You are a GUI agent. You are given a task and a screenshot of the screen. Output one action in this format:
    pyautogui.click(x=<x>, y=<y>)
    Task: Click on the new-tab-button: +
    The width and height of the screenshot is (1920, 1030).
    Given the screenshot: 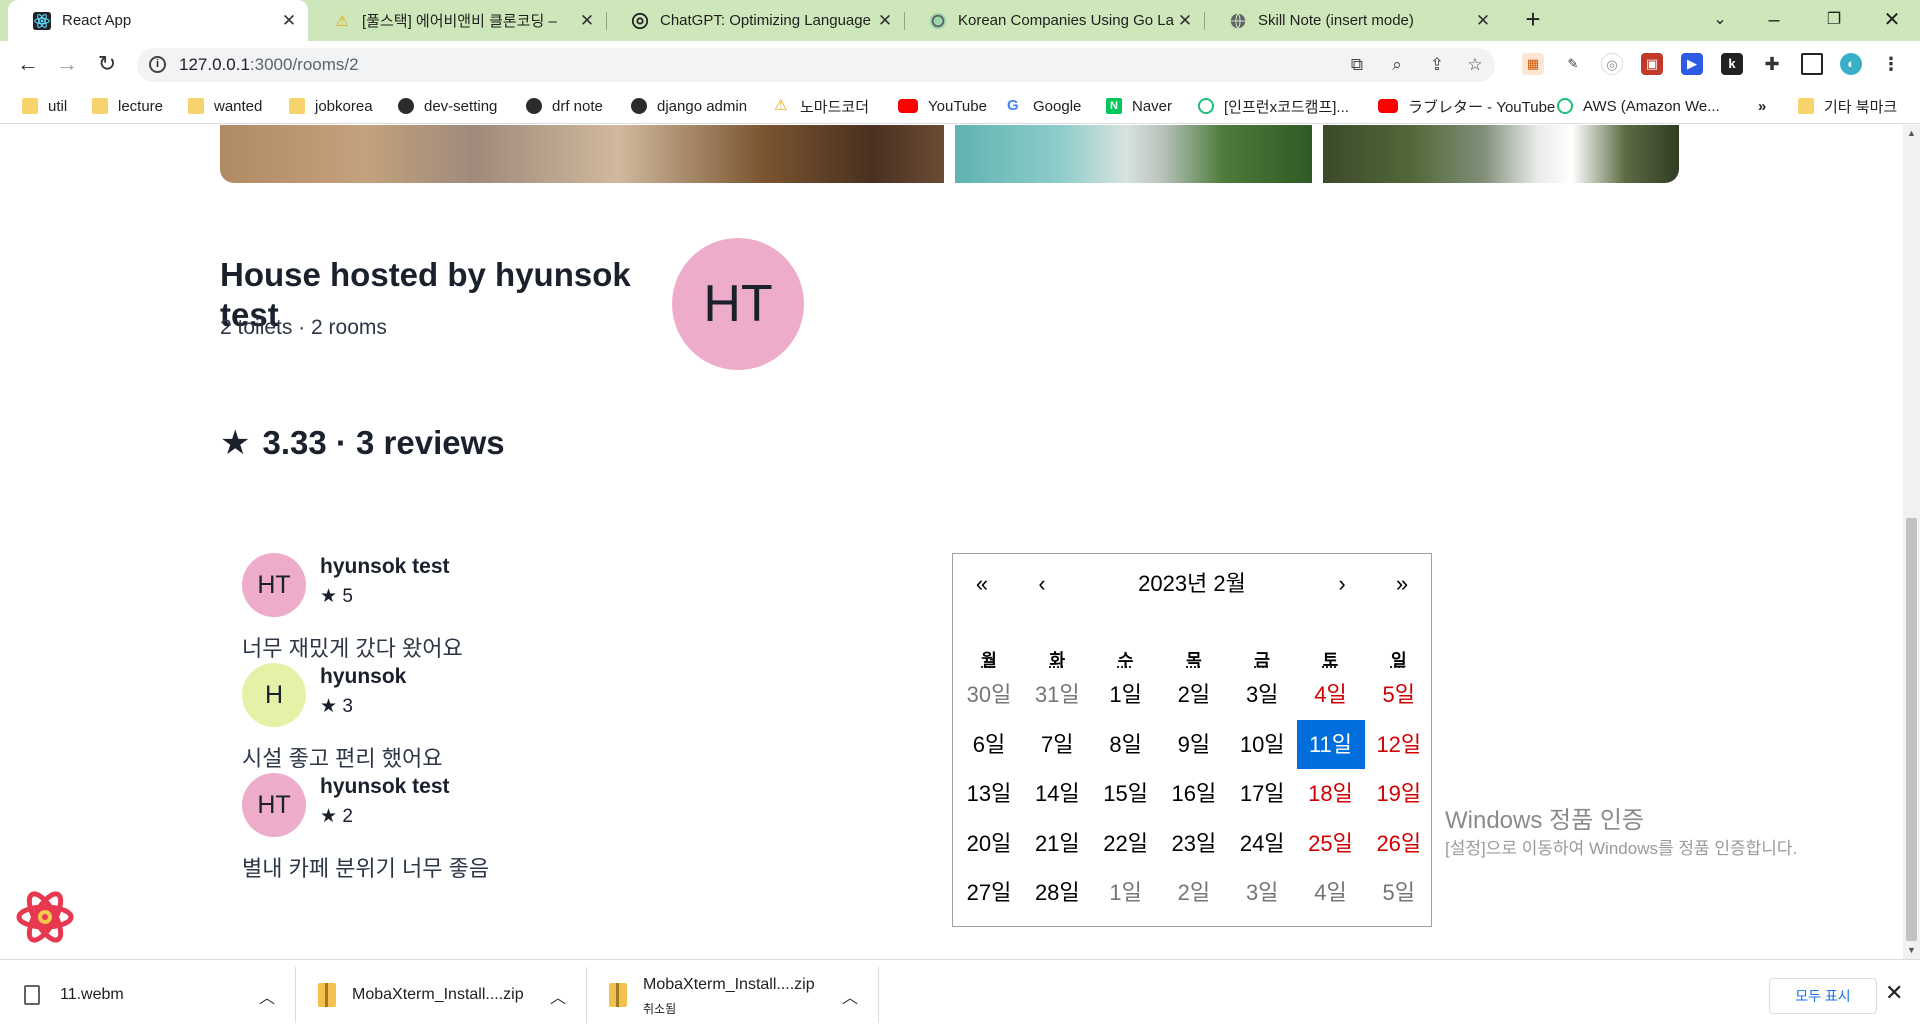 What is the action you would take?
    pyautogui.click(x=1533, y=20)
    